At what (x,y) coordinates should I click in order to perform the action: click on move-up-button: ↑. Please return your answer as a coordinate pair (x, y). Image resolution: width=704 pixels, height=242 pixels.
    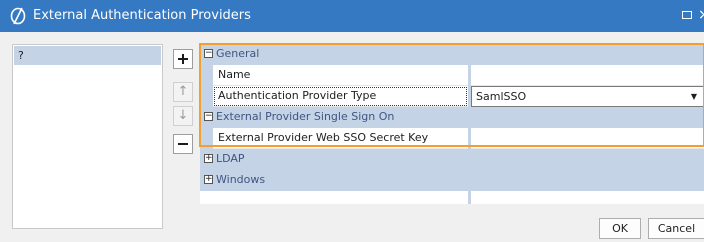
    Looking at the image, I should click on (183, 92).